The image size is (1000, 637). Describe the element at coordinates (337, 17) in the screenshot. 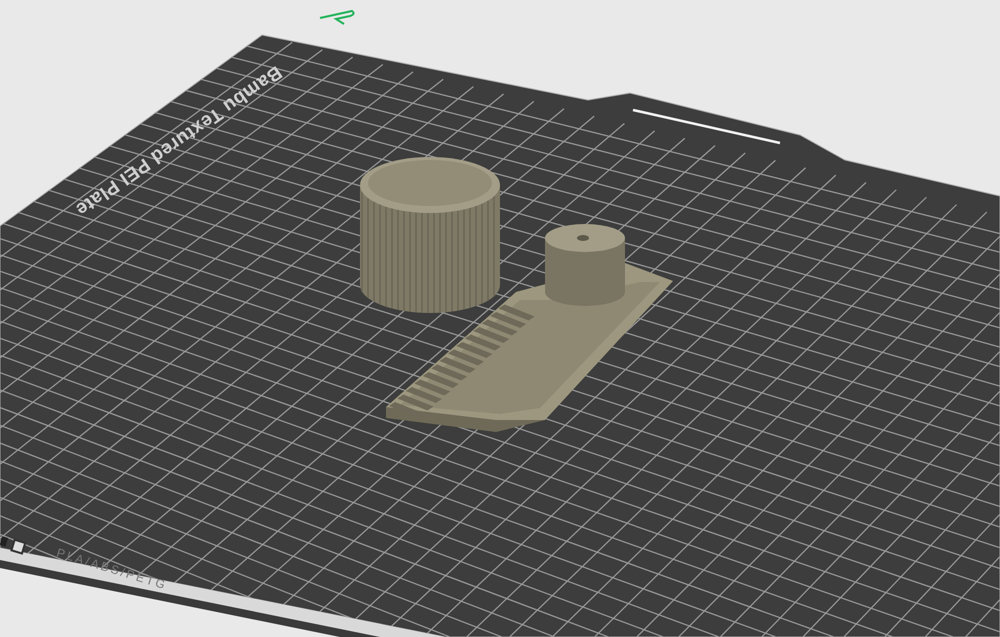

I see `squiggle-icon` at that location.